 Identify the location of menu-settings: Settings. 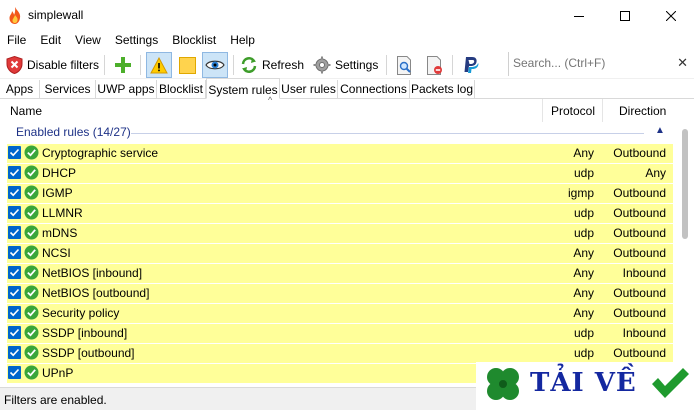
(136, 41).